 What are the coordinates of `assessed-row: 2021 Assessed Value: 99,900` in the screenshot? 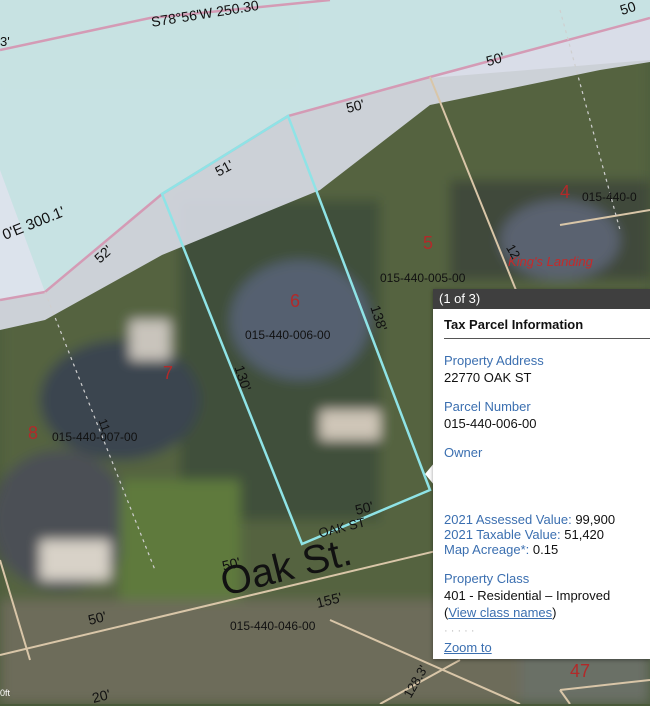 It's located at (547, 519).